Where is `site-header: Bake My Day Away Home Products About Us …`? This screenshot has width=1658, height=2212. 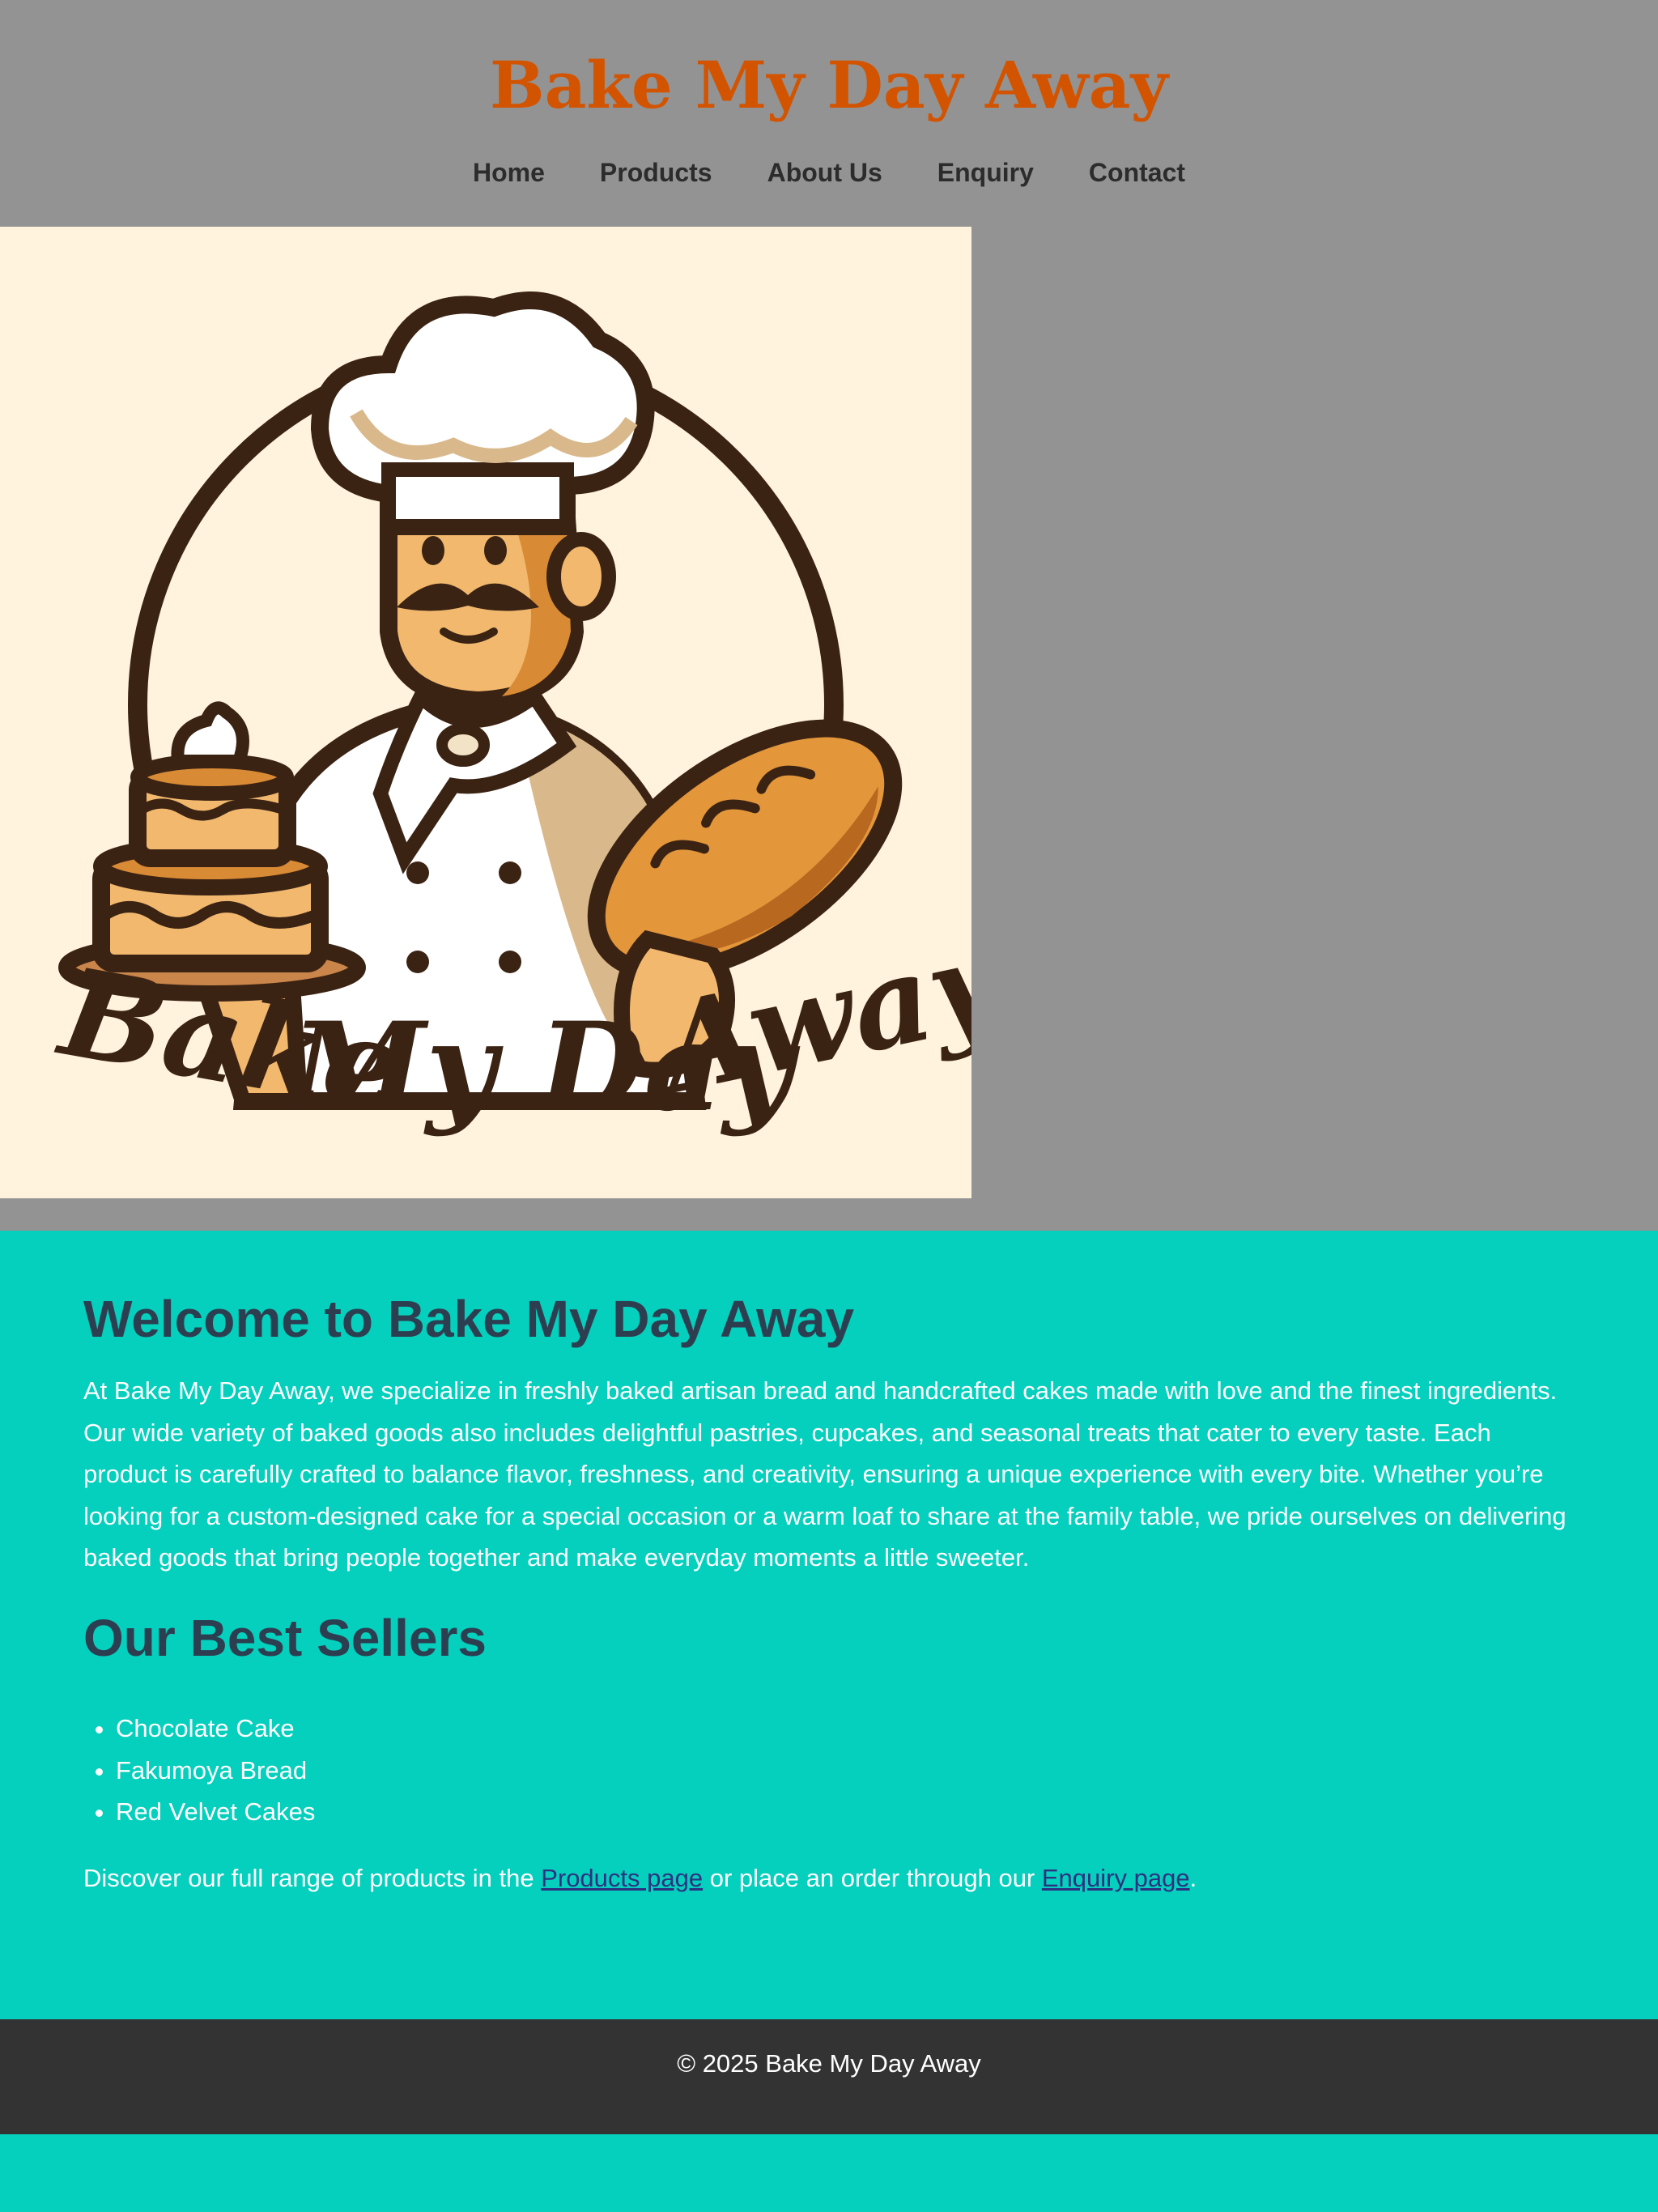 site-header: Bake My Day Away Home Products About Us … is located at coordinates (829, 114).